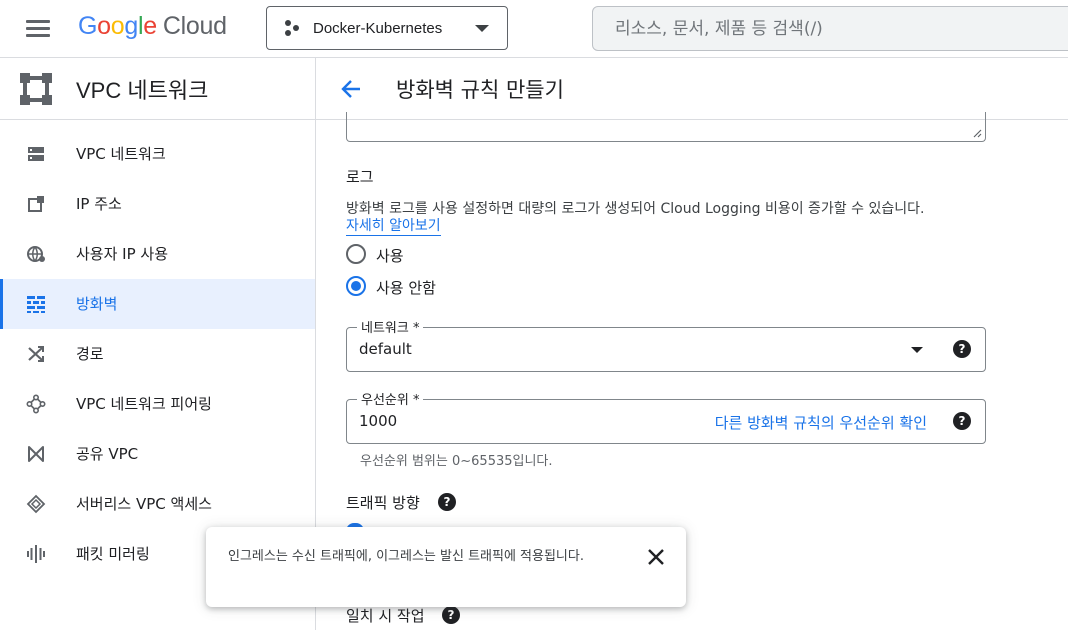  Describe the element at coordinates (666, 416) in the screenshot. I see `priority-field: 우선순위 * 1000 다른 방화벽 규칙의 우선순위 확인 ?` at that location.